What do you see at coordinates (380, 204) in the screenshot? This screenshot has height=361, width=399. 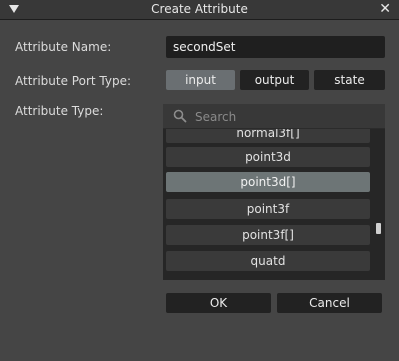 I see `list-scrollbar` at bounding box center [380, 204].